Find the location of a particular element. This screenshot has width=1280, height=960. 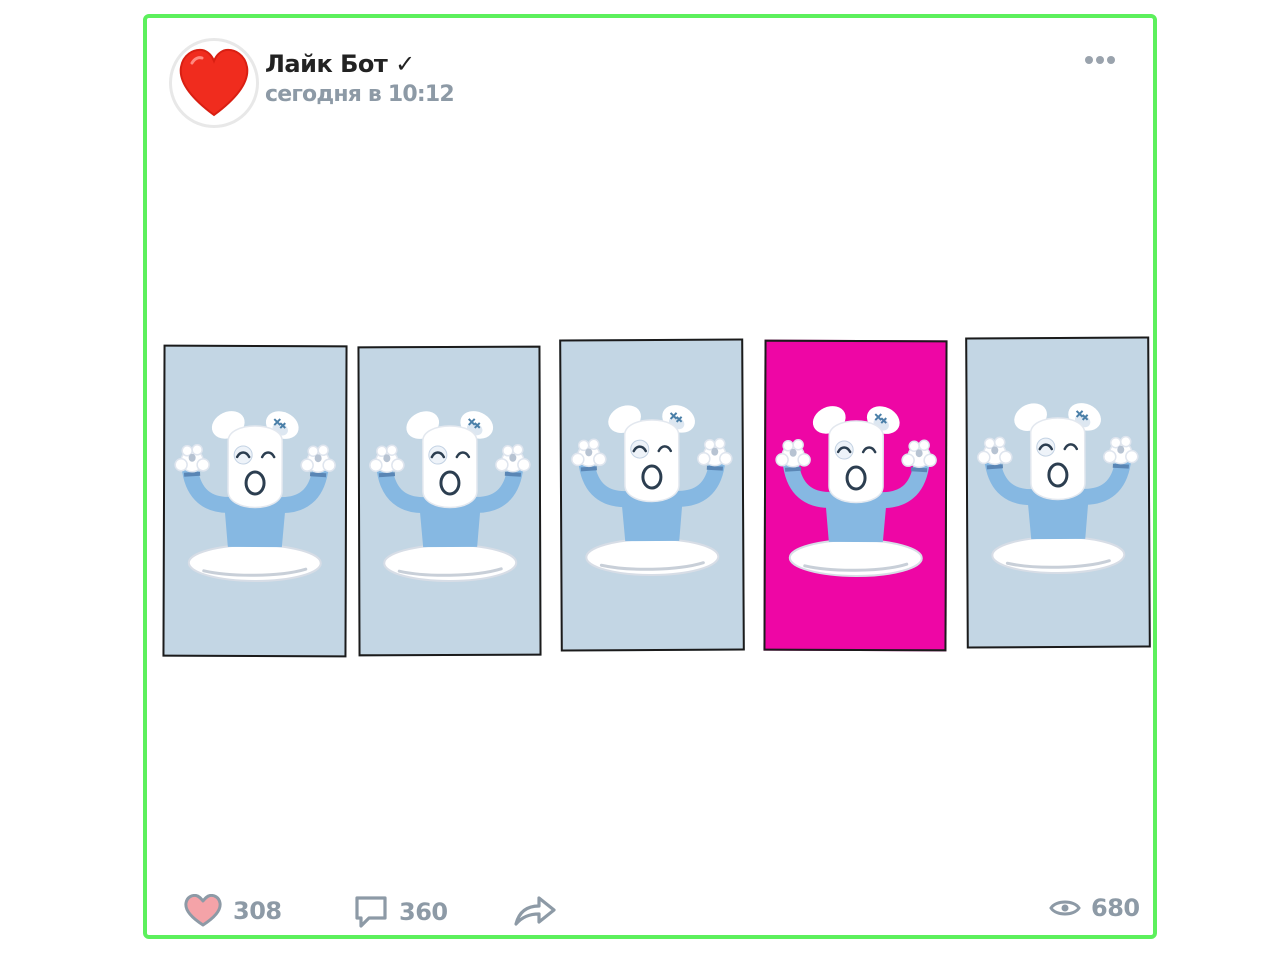

views-count: 680 is located at coordinates (1115, 908).